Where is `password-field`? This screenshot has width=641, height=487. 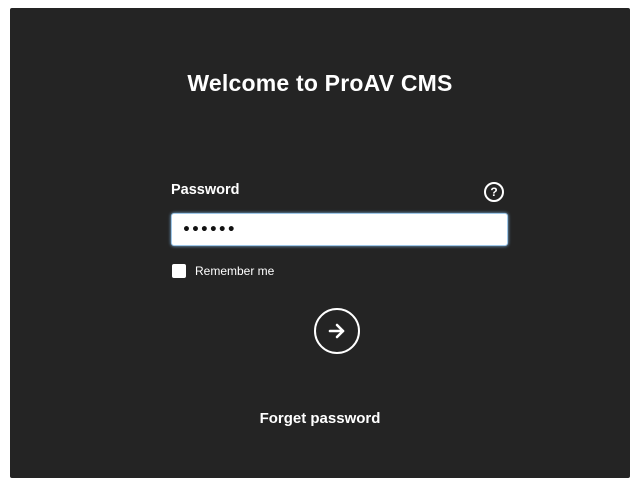
password-field is located at coordinates (339, 229).